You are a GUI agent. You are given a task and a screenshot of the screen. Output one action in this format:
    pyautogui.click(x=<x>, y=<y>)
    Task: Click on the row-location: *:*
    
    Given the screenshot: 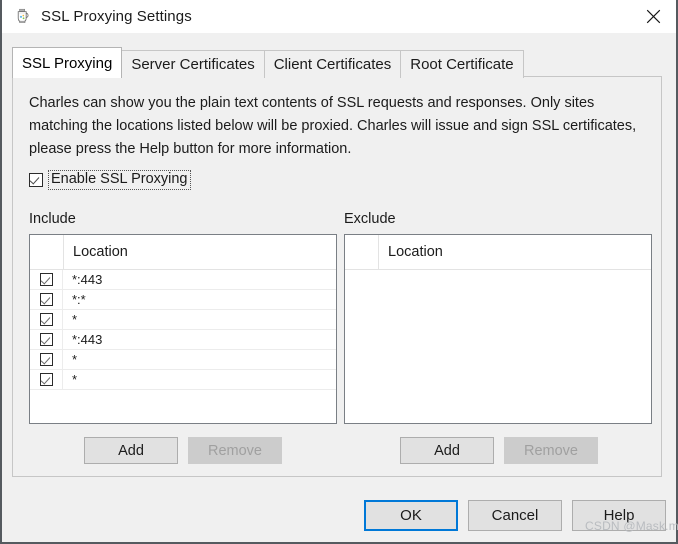 What is the action you would take?
    pyautogui.click(x=79, y=299)
    